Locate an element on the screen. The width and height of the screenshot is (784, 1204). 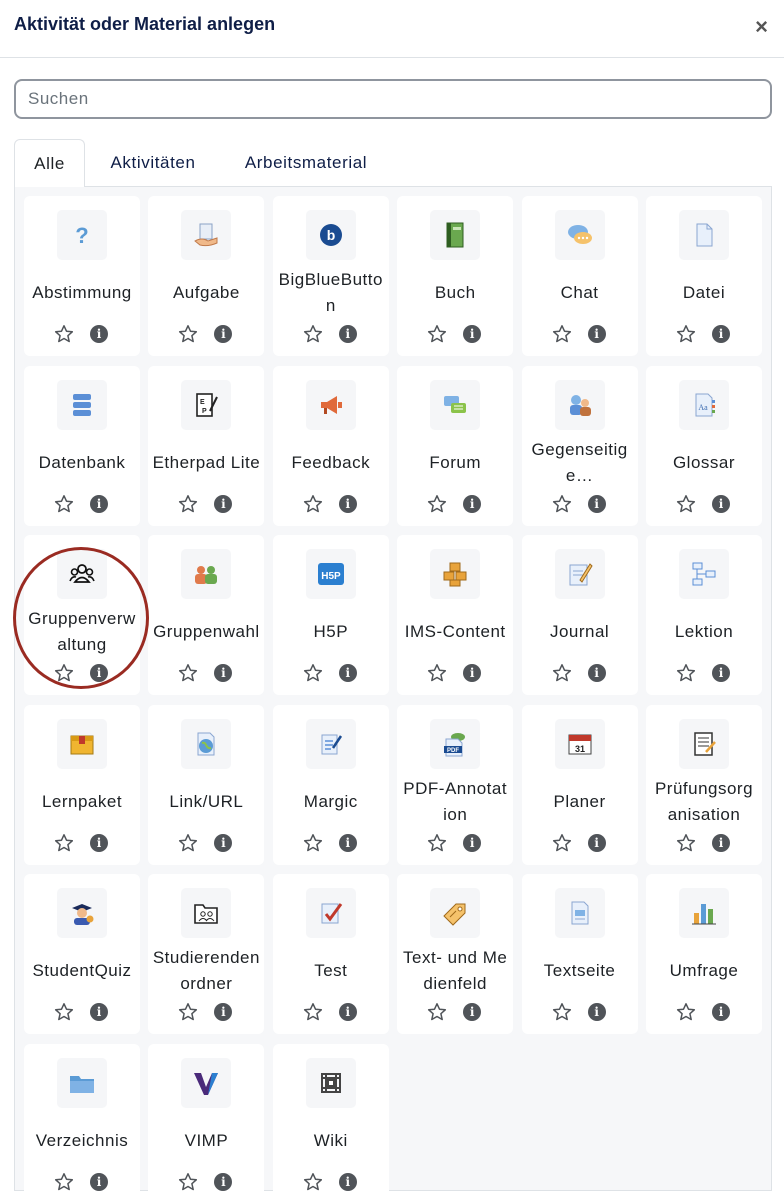
module-card-chat: Chat i is located at coordinates (579, 276).